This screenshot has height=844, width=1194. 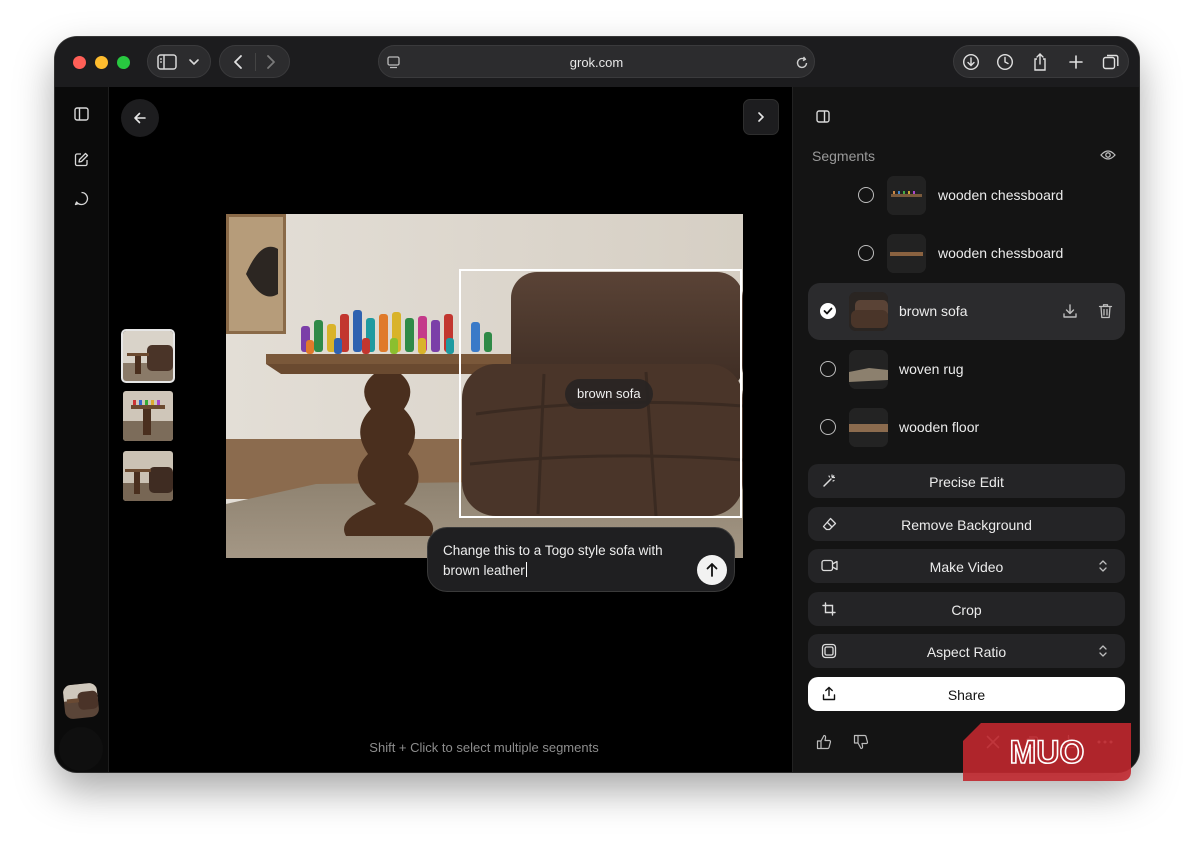 I want to click on watermark-text: MUO, so click(x=1047, y=752).